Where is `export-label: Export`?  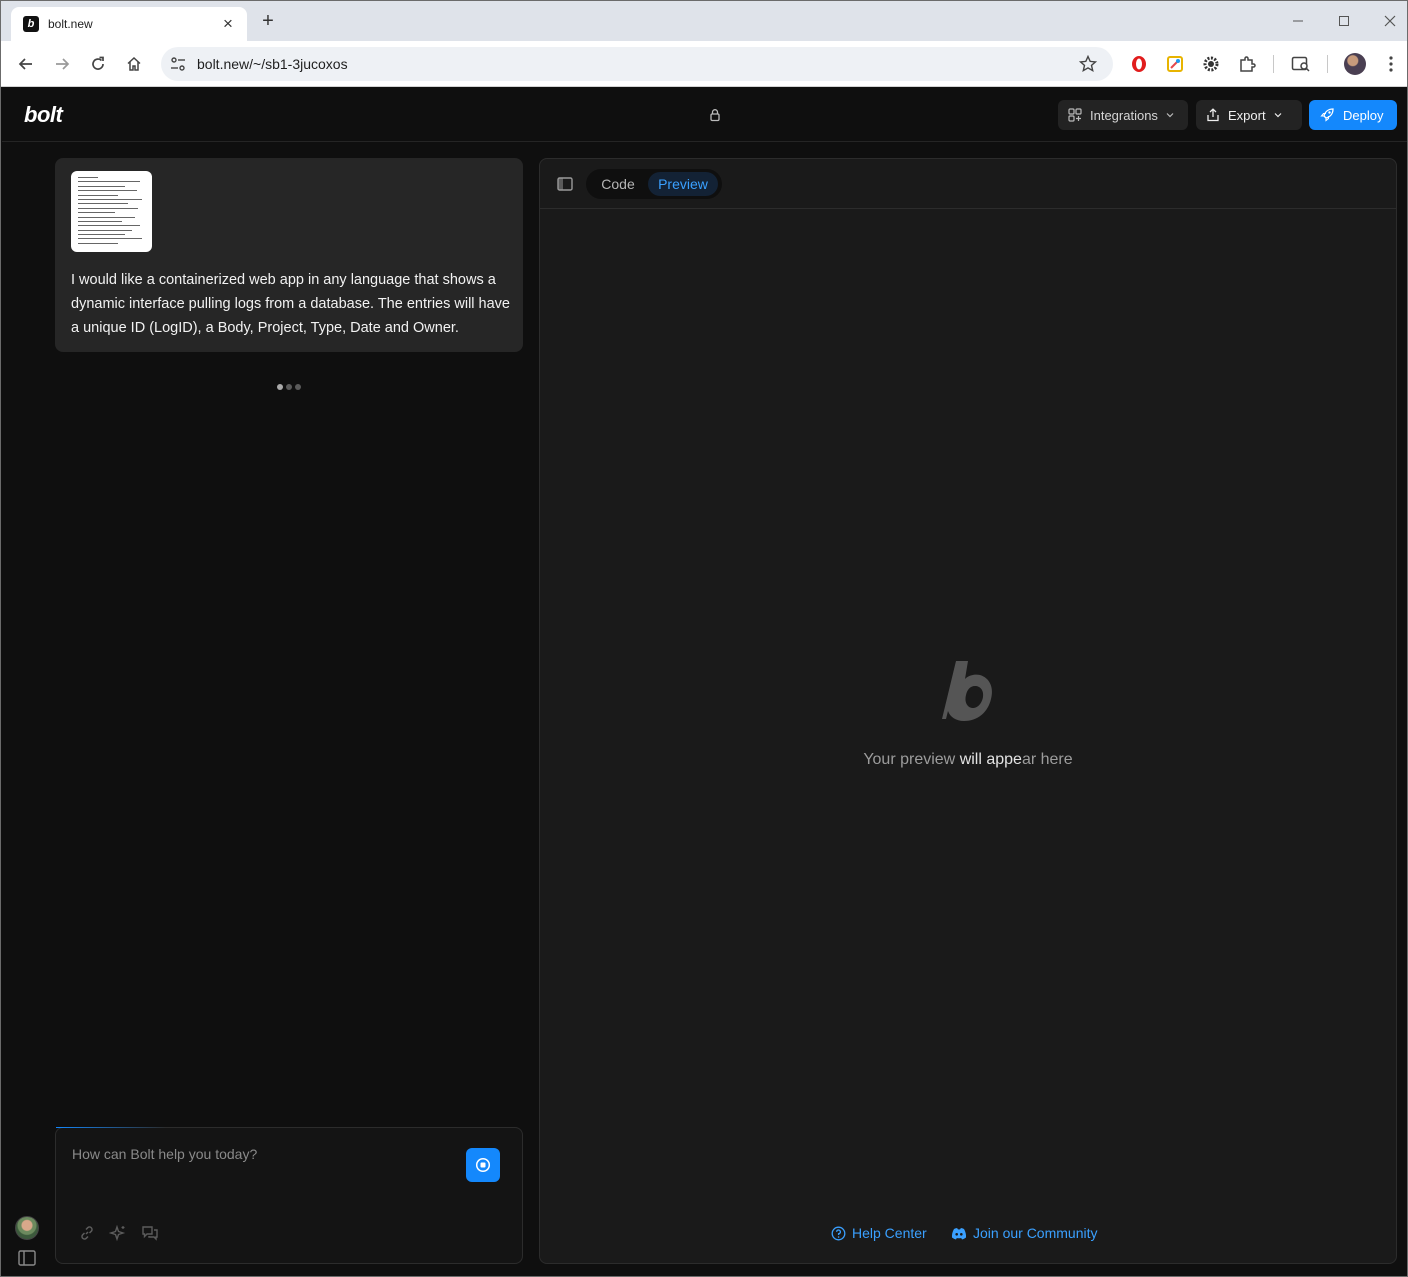
export-label: Export is located at coordinates (1247, 115).